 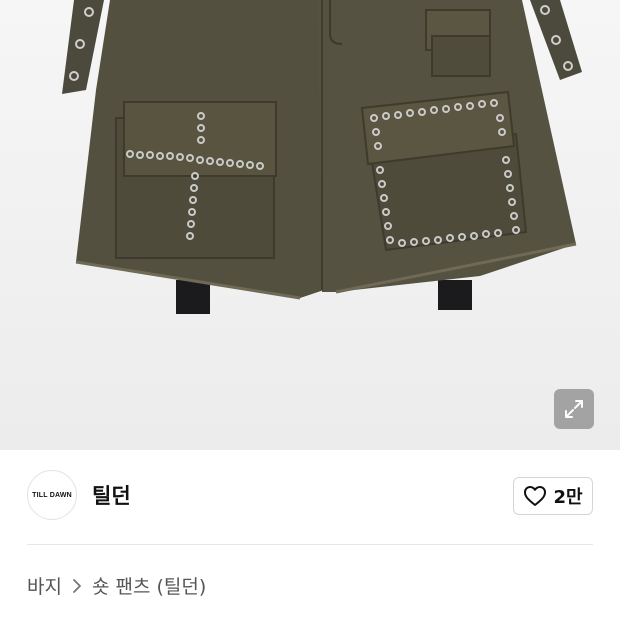 I want to click on brand-name: 틸던, so click(x=111, y=495).